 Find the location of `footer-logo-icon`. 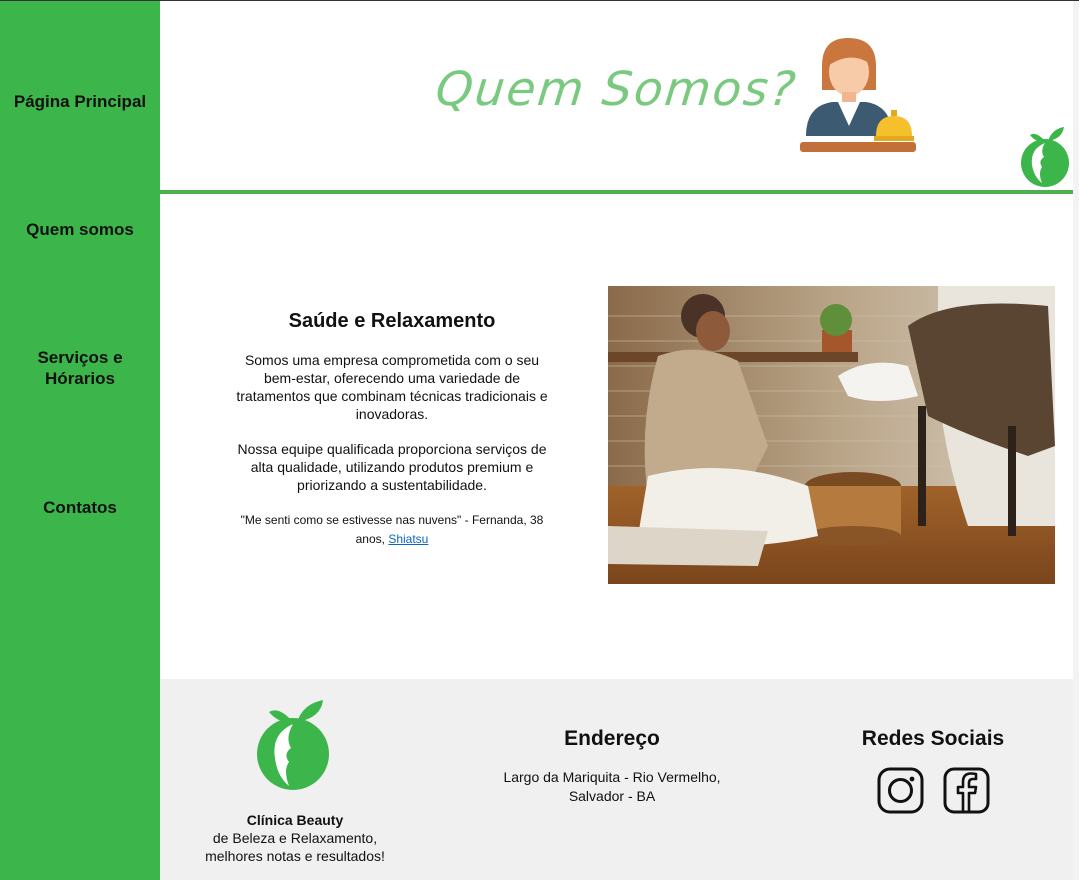

footer-logo-icon is located at coordinates (293, 745).